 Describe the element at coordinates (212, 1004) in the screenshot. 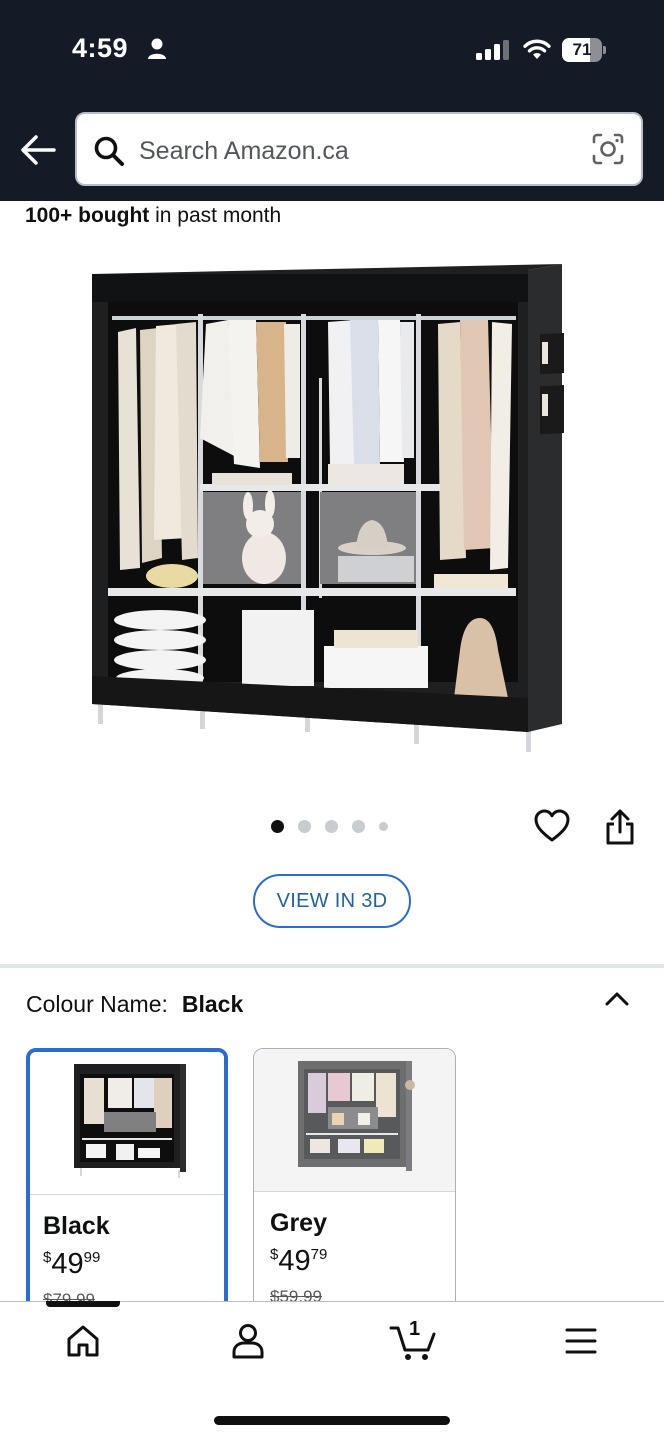

I see `colour-name-value: Black` at that location.